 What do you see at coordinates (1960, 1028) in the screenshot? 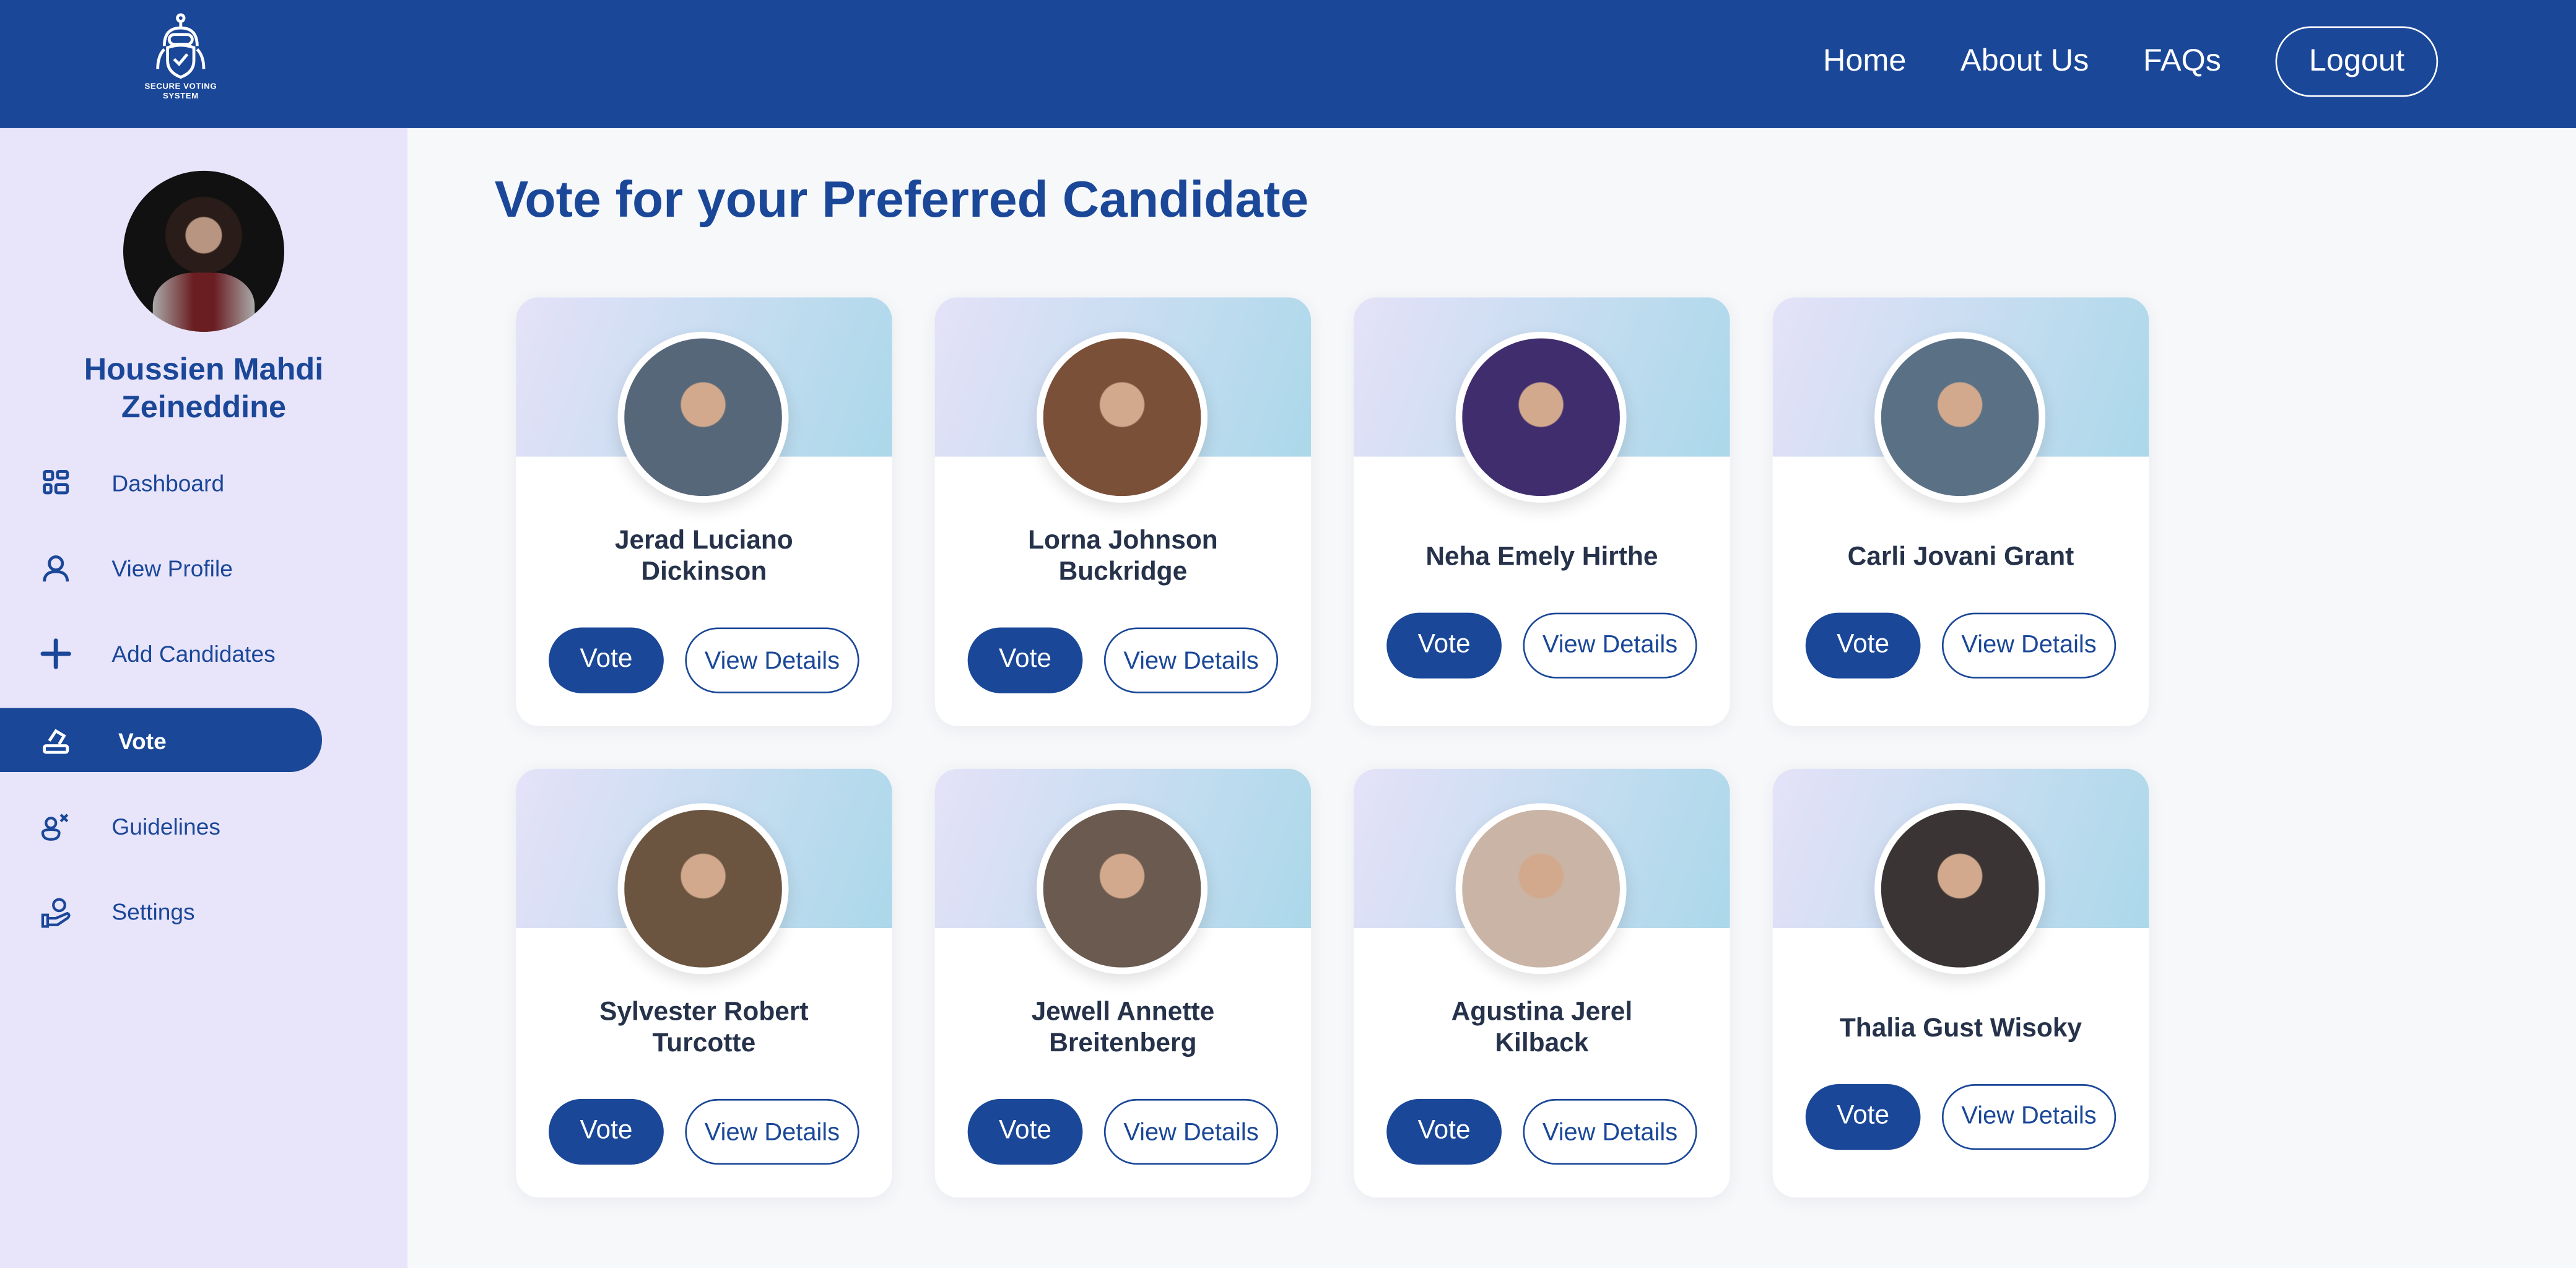
I see `candidate-name: Thalia Gust Wisoky` at bounding box center [1960, 1028].